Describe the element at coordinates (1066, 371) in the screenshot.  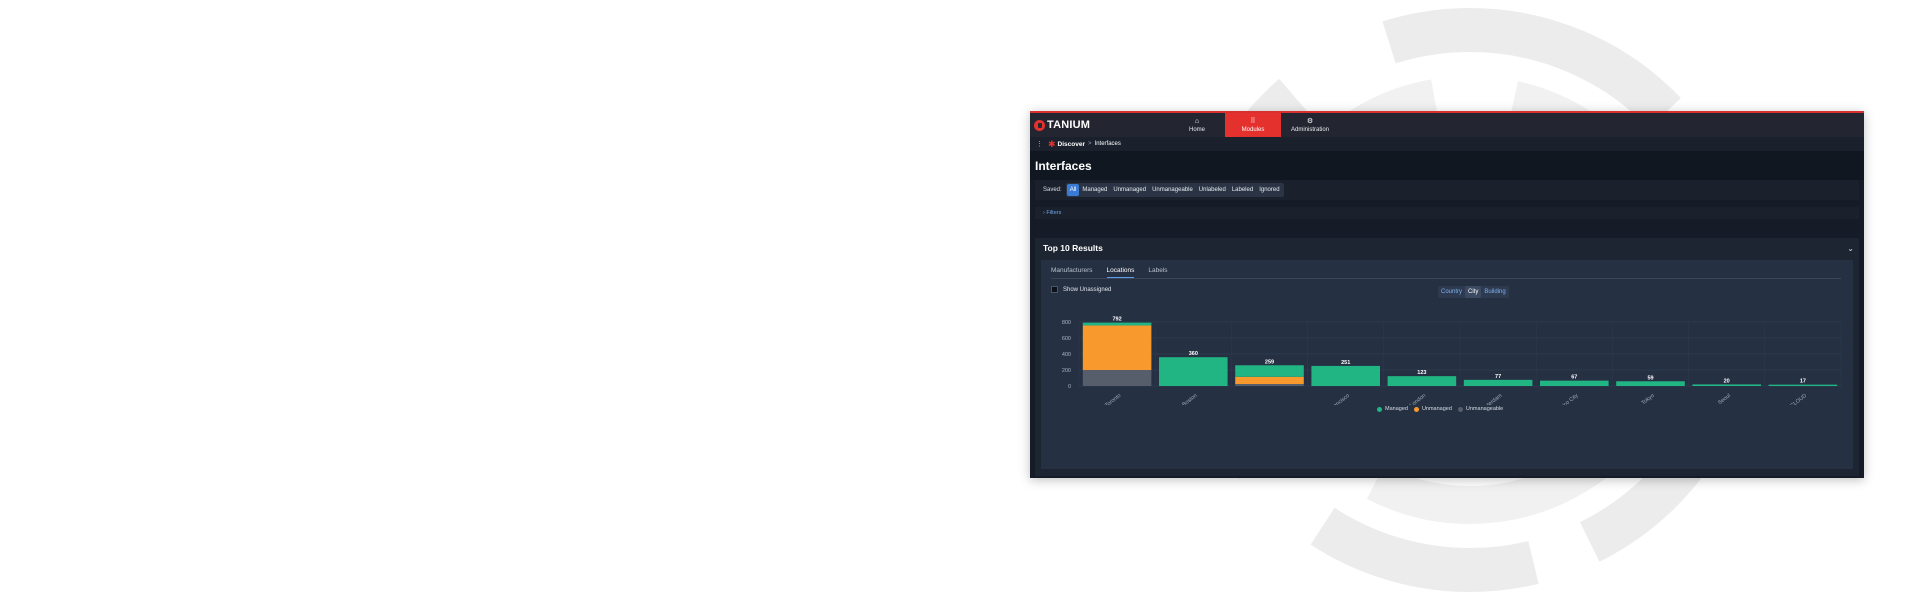
I see `y-tick-label: 200` at that location.